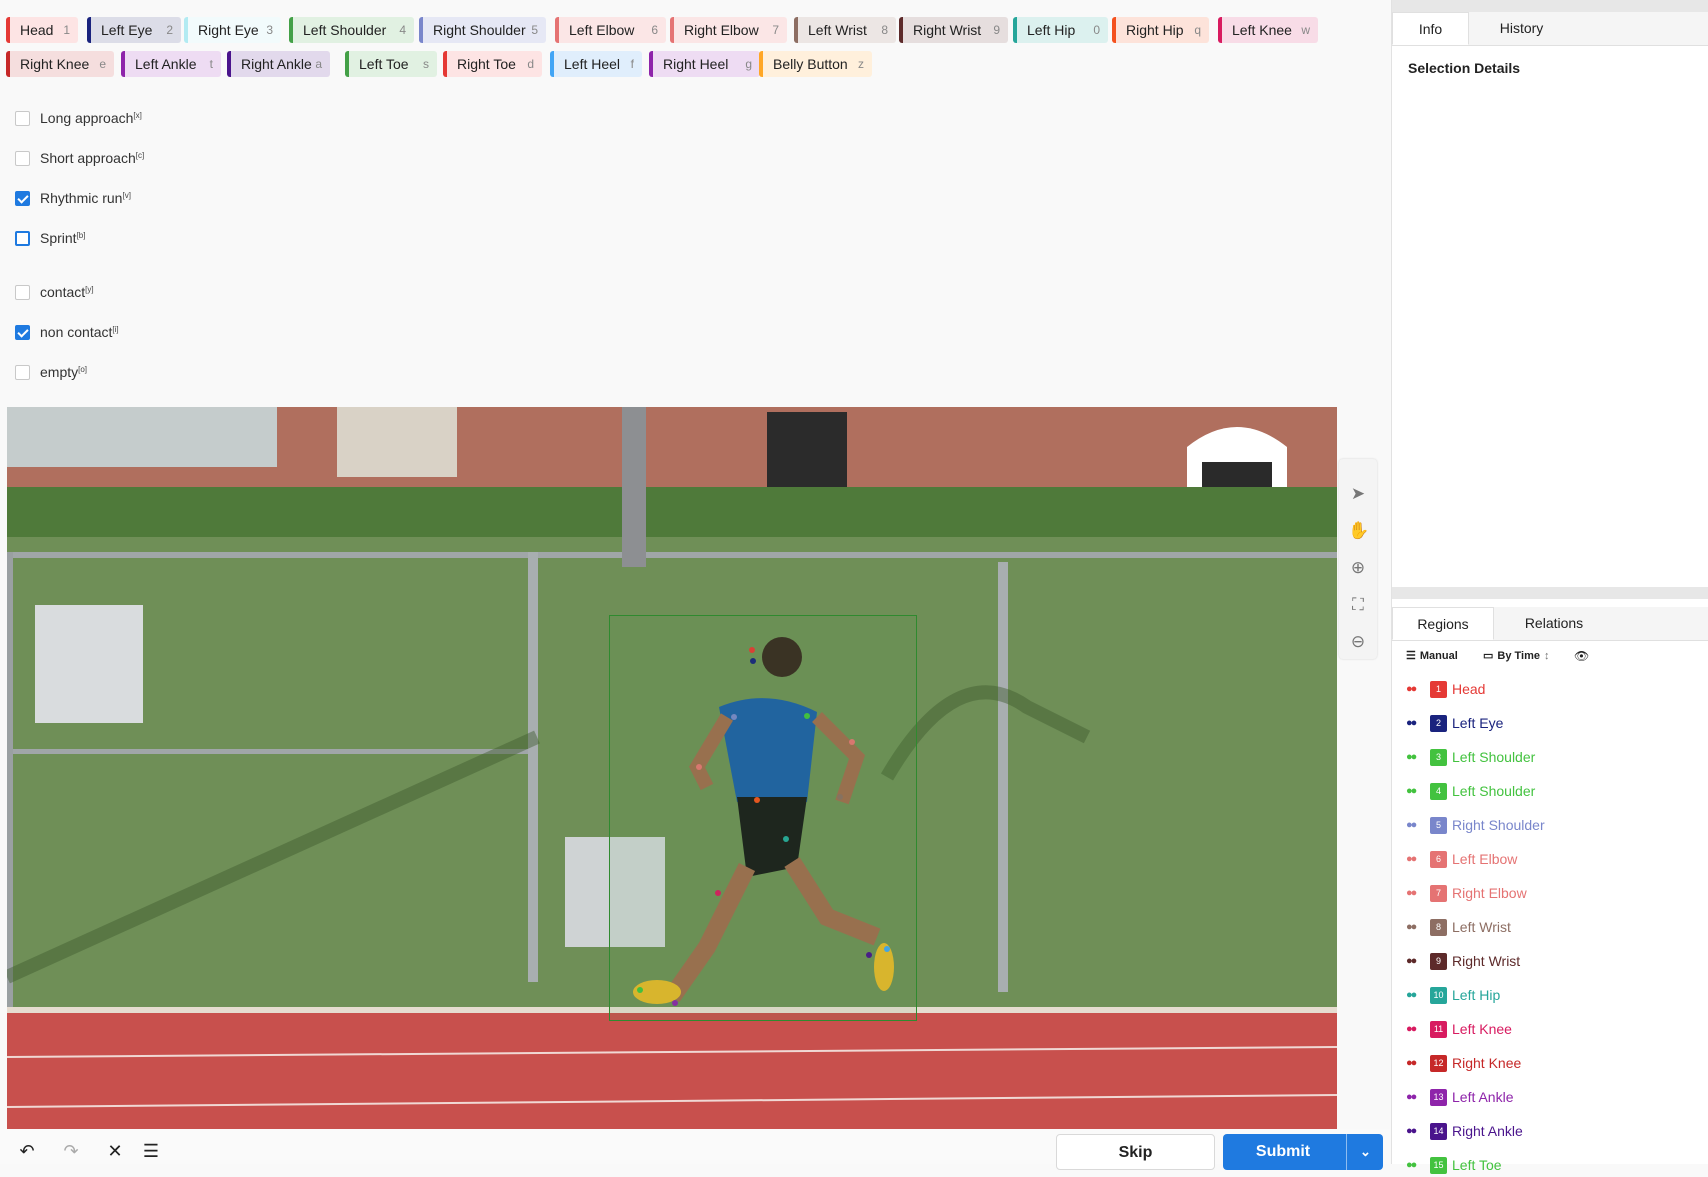  What do you see at coordinates (1475, 825) in the screenshot?
I see `region-item: ●● 5 Right Shoulder` at bounding box center [1475, 825].